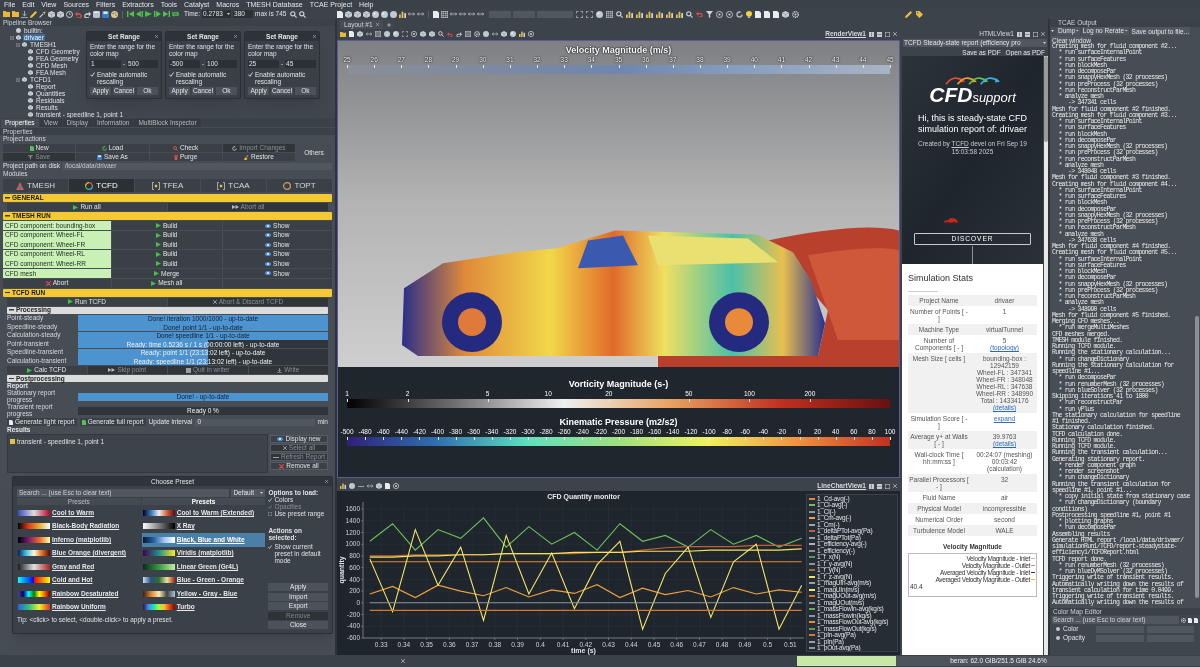 The image size is (1200, 667). I want to click on skip-back-icon, so click(130, 14).